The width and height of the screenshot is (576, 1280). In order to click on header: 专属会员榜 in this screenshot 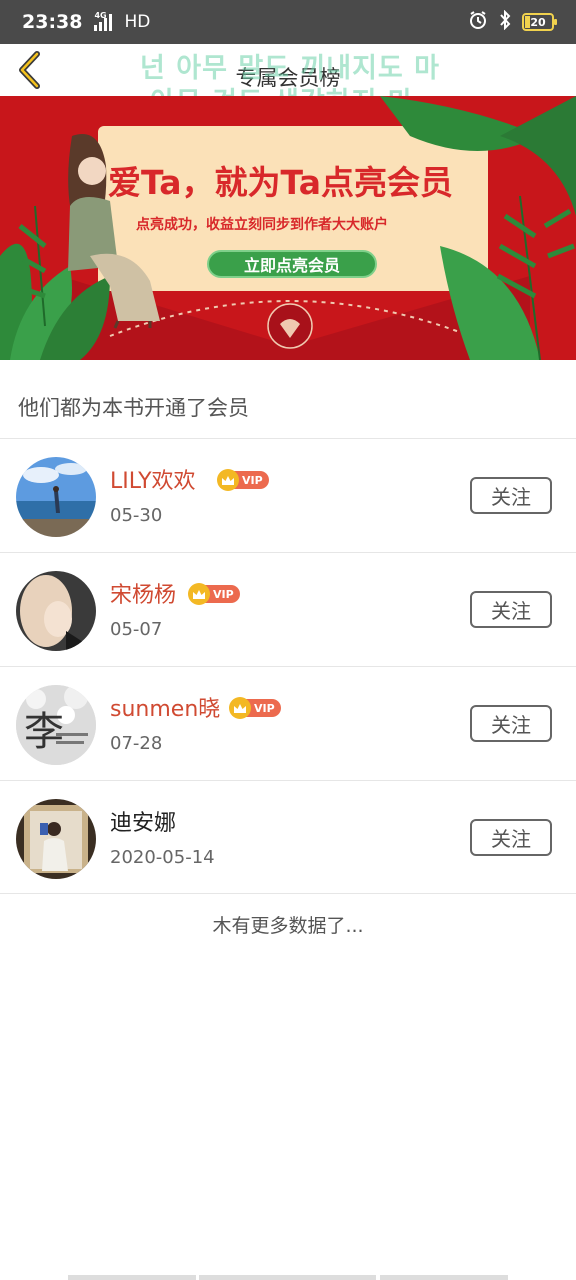, I will do `click(288, 70)`.